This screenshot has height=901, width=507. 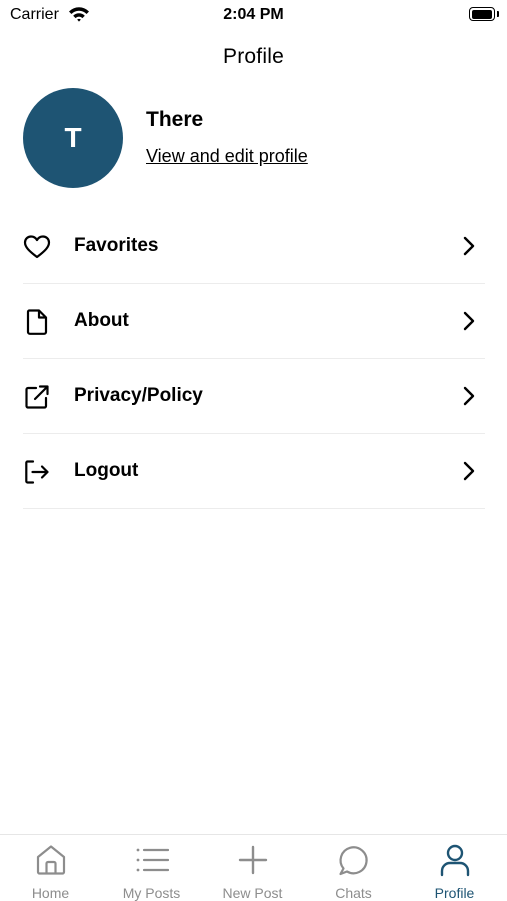 I want to click on tab-new-post: New Post, so click(x=252, y=868).